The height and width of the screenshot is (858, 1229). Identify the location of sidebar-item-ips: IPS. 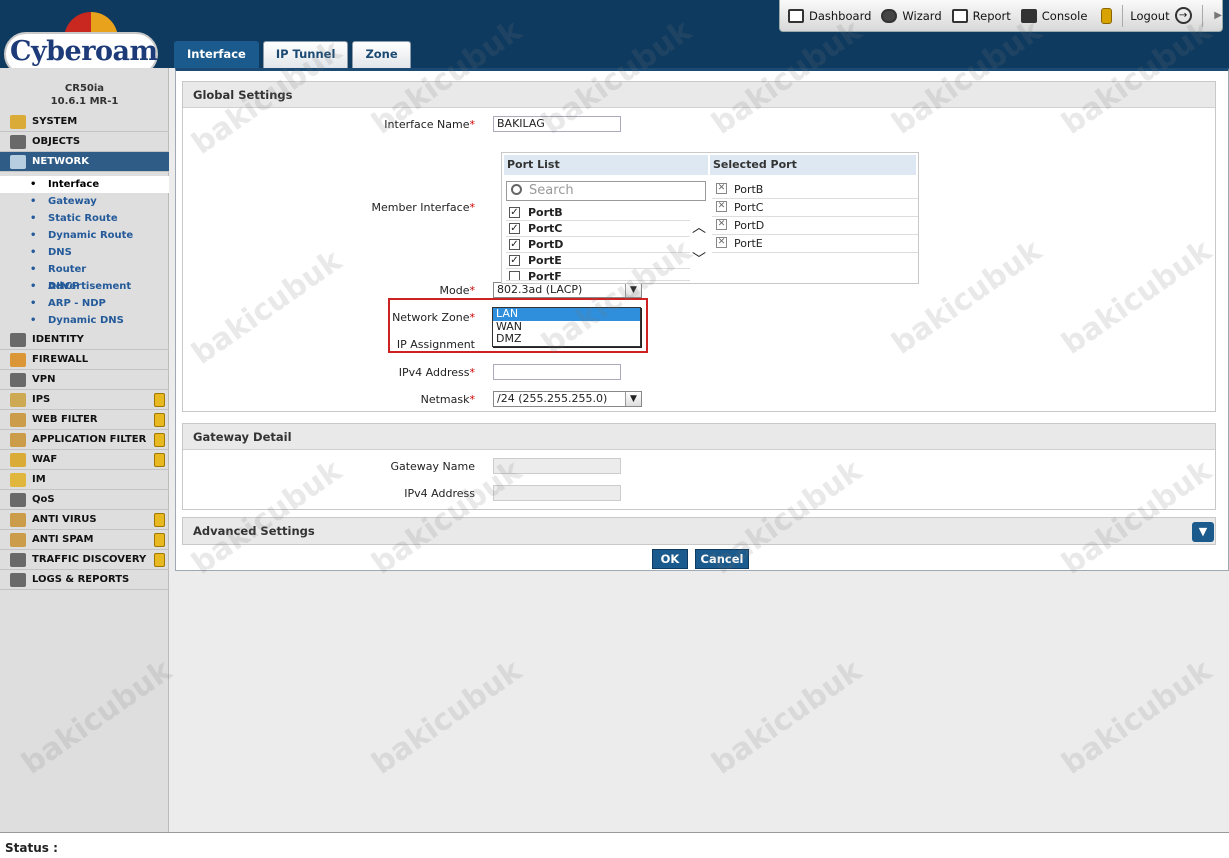
(84, 400).